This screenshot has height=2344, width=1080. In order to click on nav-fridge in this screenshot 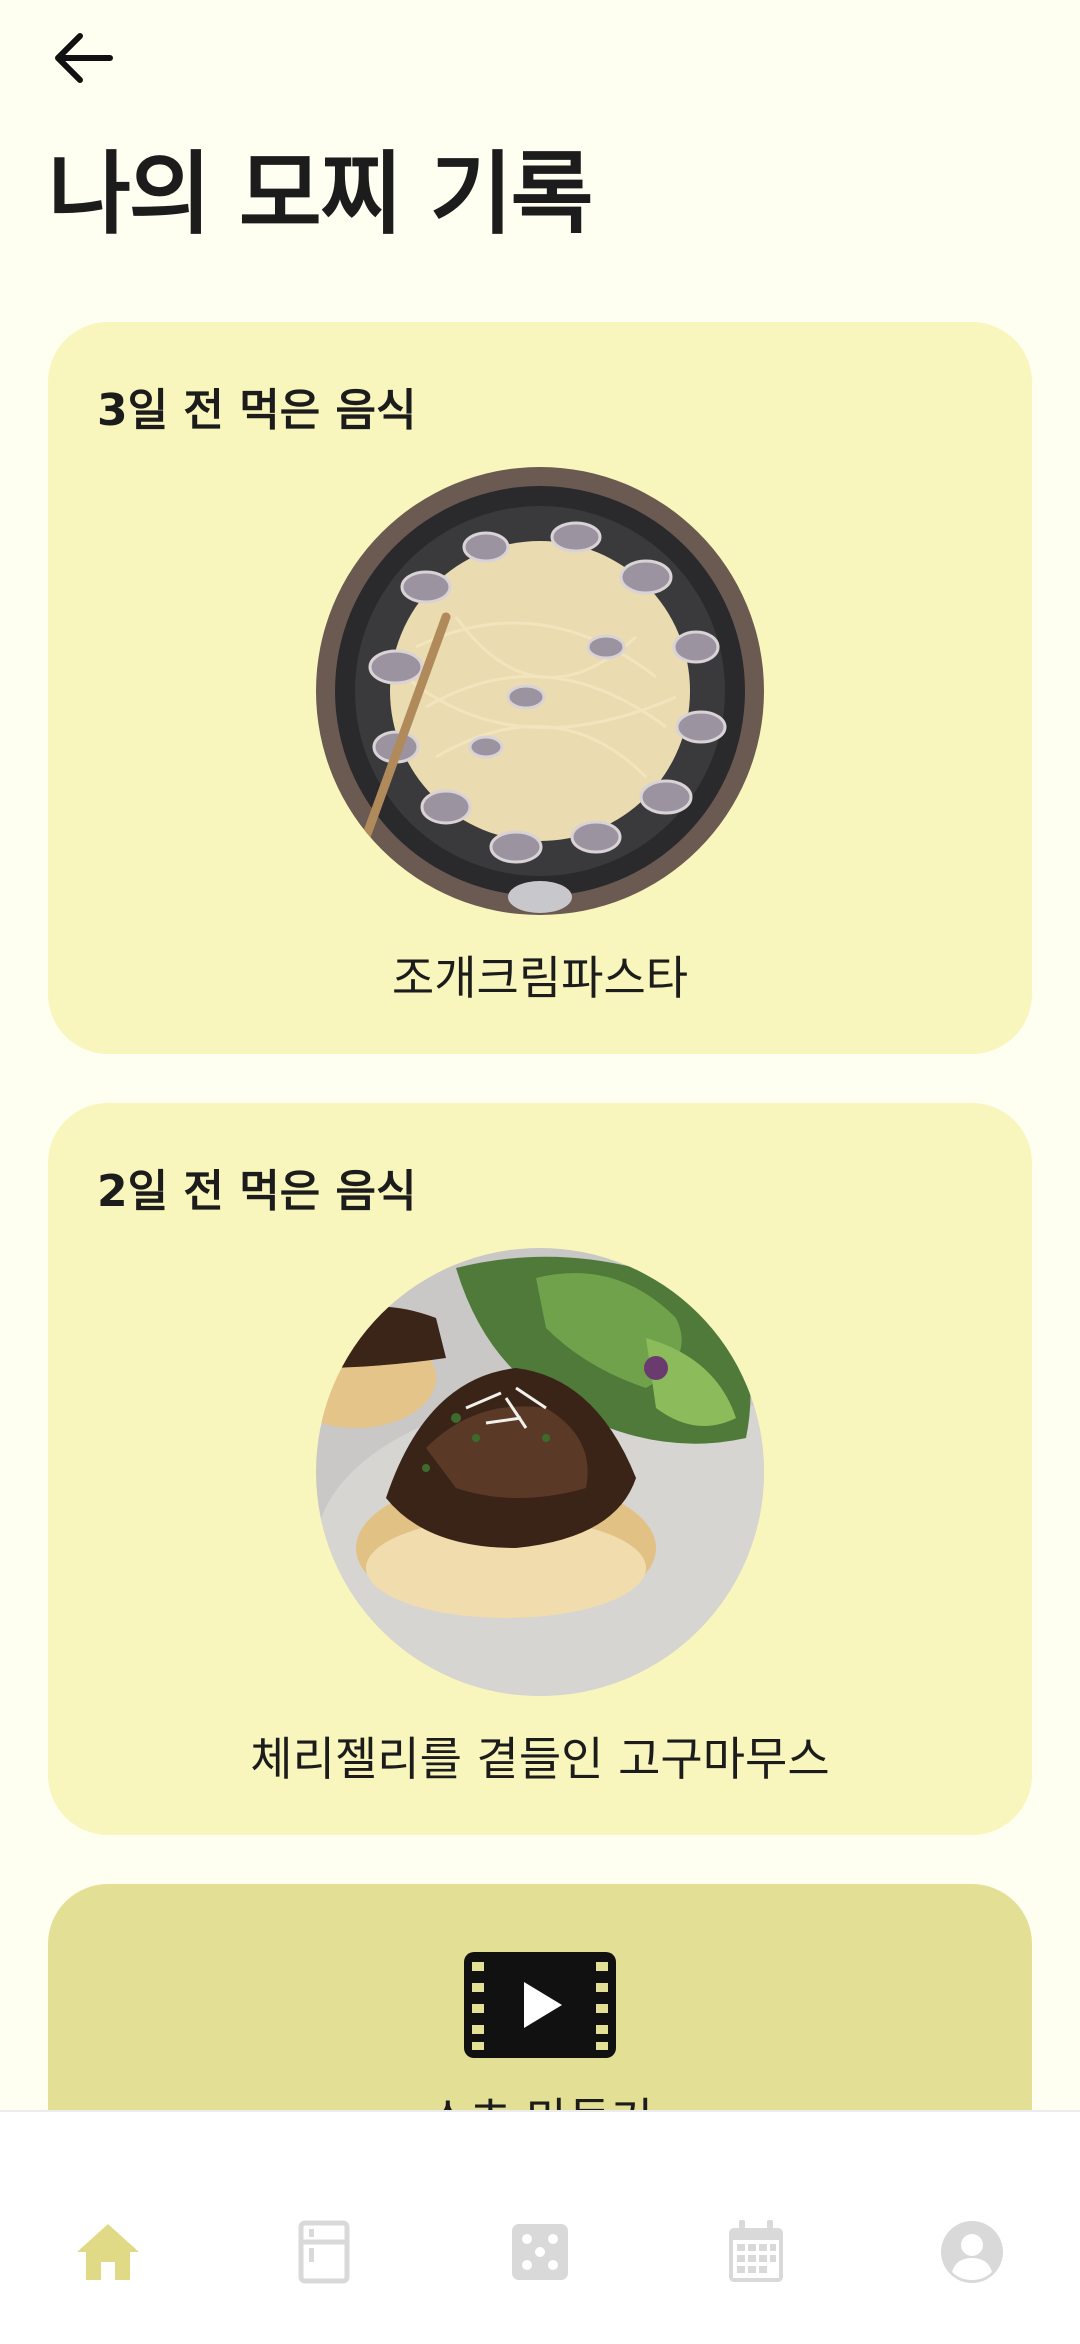, I will do `click(324, 2252)`.